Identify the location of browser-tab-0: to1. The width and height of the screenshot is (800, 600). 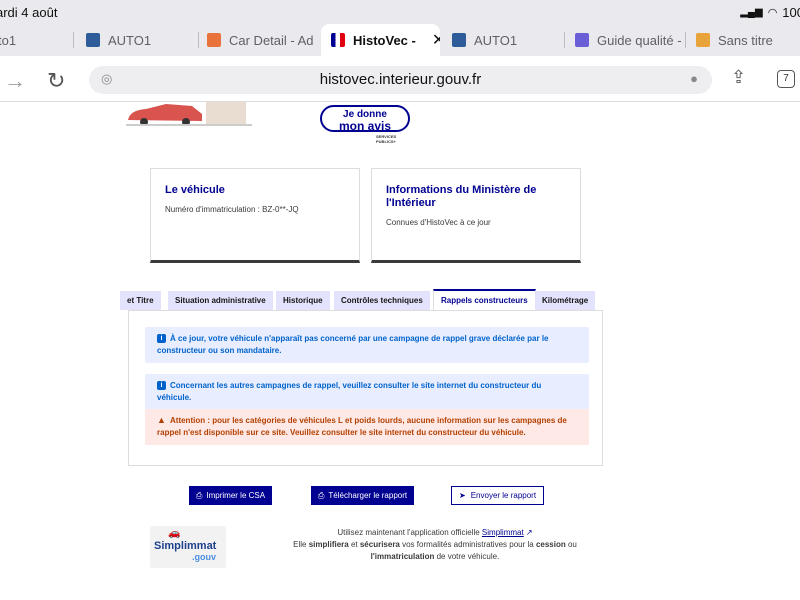
(37, 40).